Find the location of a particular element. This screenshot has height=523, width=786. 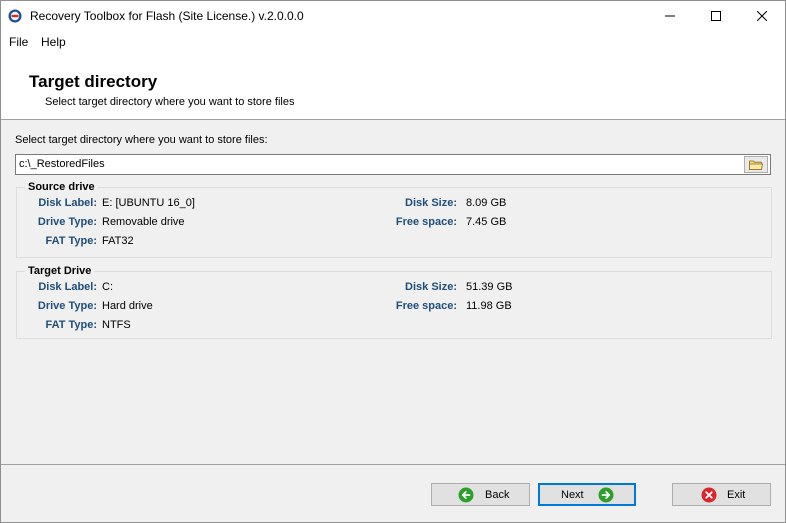

target-fat-type-value: NTFS is located at coordinates (116, 325).